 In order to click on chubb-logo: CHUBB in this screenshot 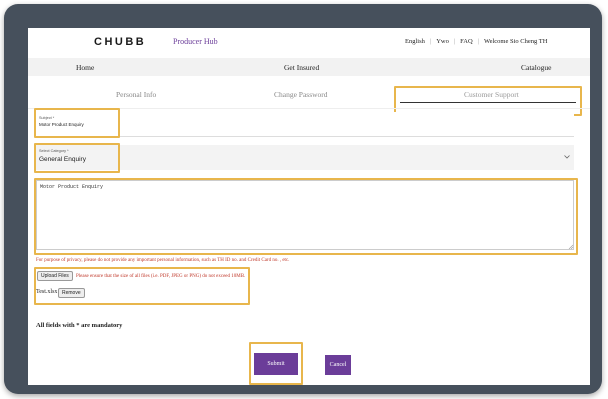, I will do `click(120, 42)`.